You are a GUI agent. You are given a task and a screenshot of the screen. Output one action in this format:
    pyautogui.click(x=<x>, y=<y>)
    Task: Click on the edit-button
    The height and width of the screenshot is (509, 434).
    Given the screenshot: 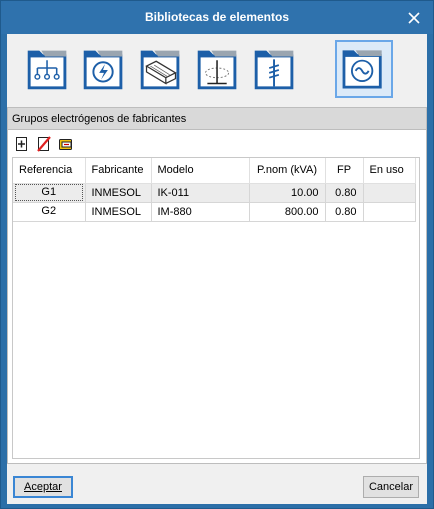 What is the action you would take?
    pyautogui.click(x=66, y=144)
    